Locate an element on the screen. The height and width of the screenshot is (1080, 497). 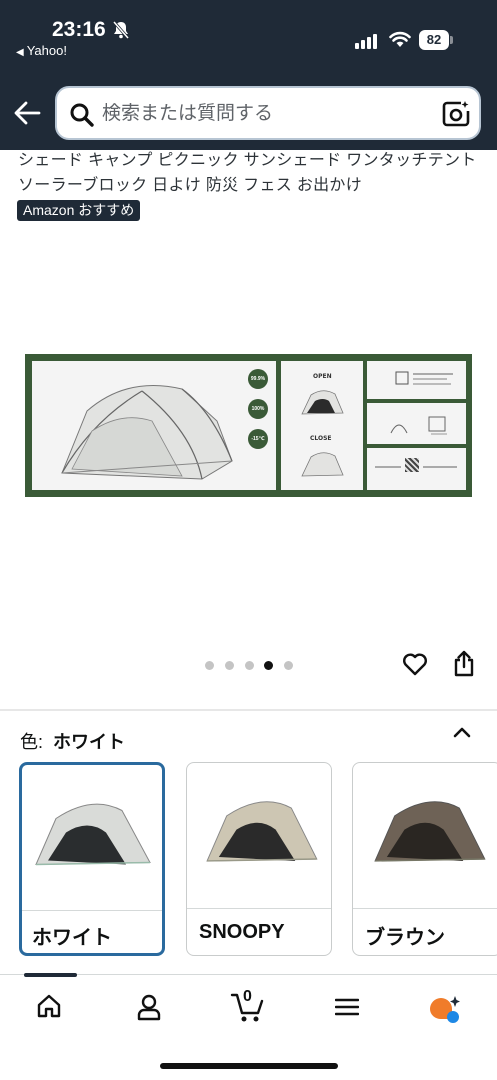
swatch-name: ホワイト is located at coordinates (72, 938).